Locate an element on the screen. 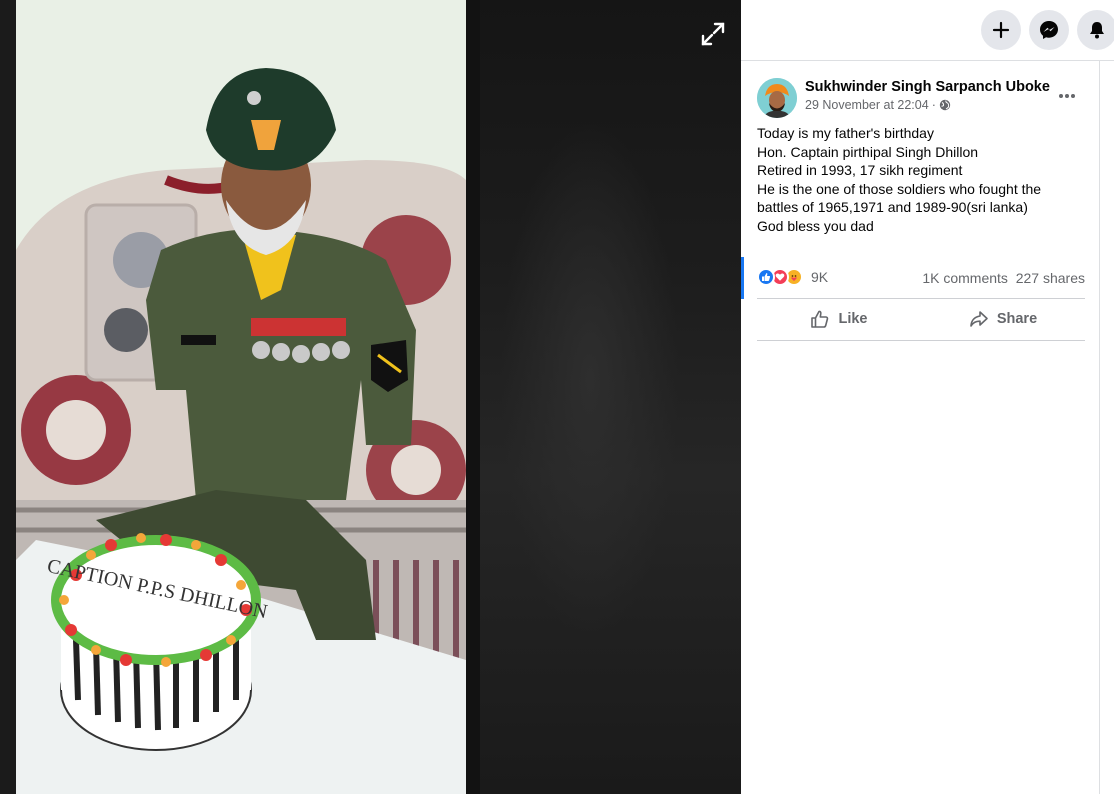 This screenshot has height=794, width=1114. shares-count: 227 shares is located at coordinates (1050, 278).